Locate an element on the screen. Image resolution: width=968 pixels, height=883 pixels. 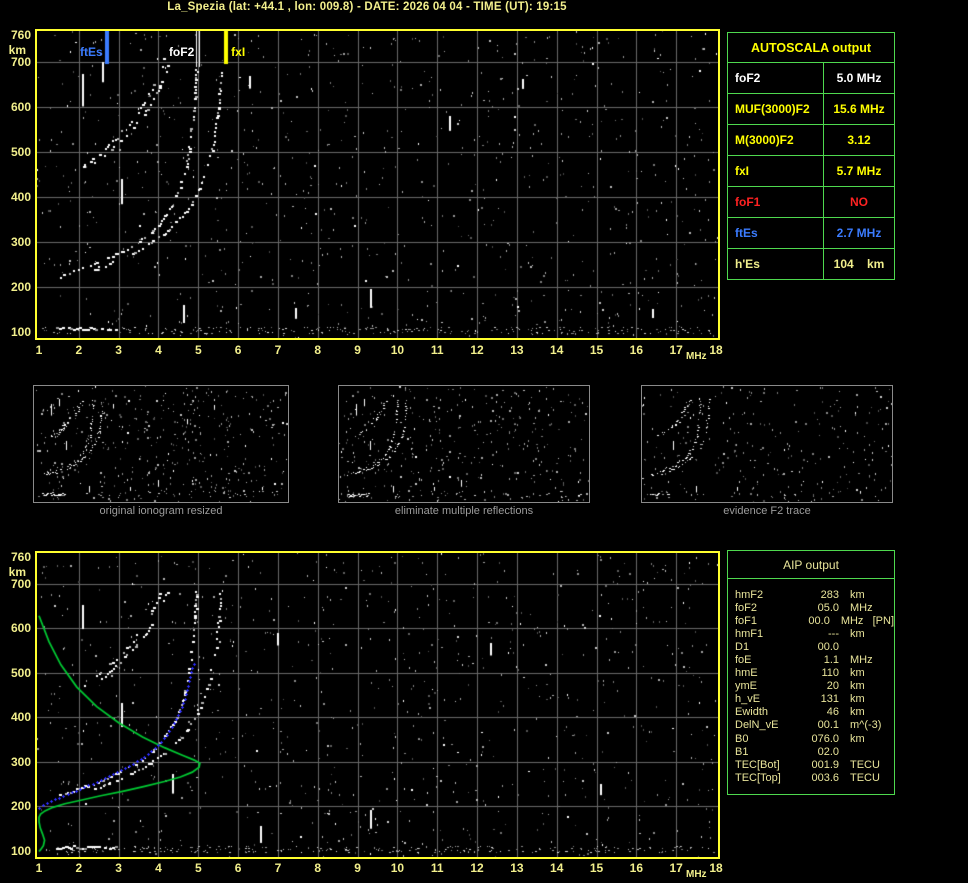
autoscala-row-value: NO is located at coordinates (859, 202).